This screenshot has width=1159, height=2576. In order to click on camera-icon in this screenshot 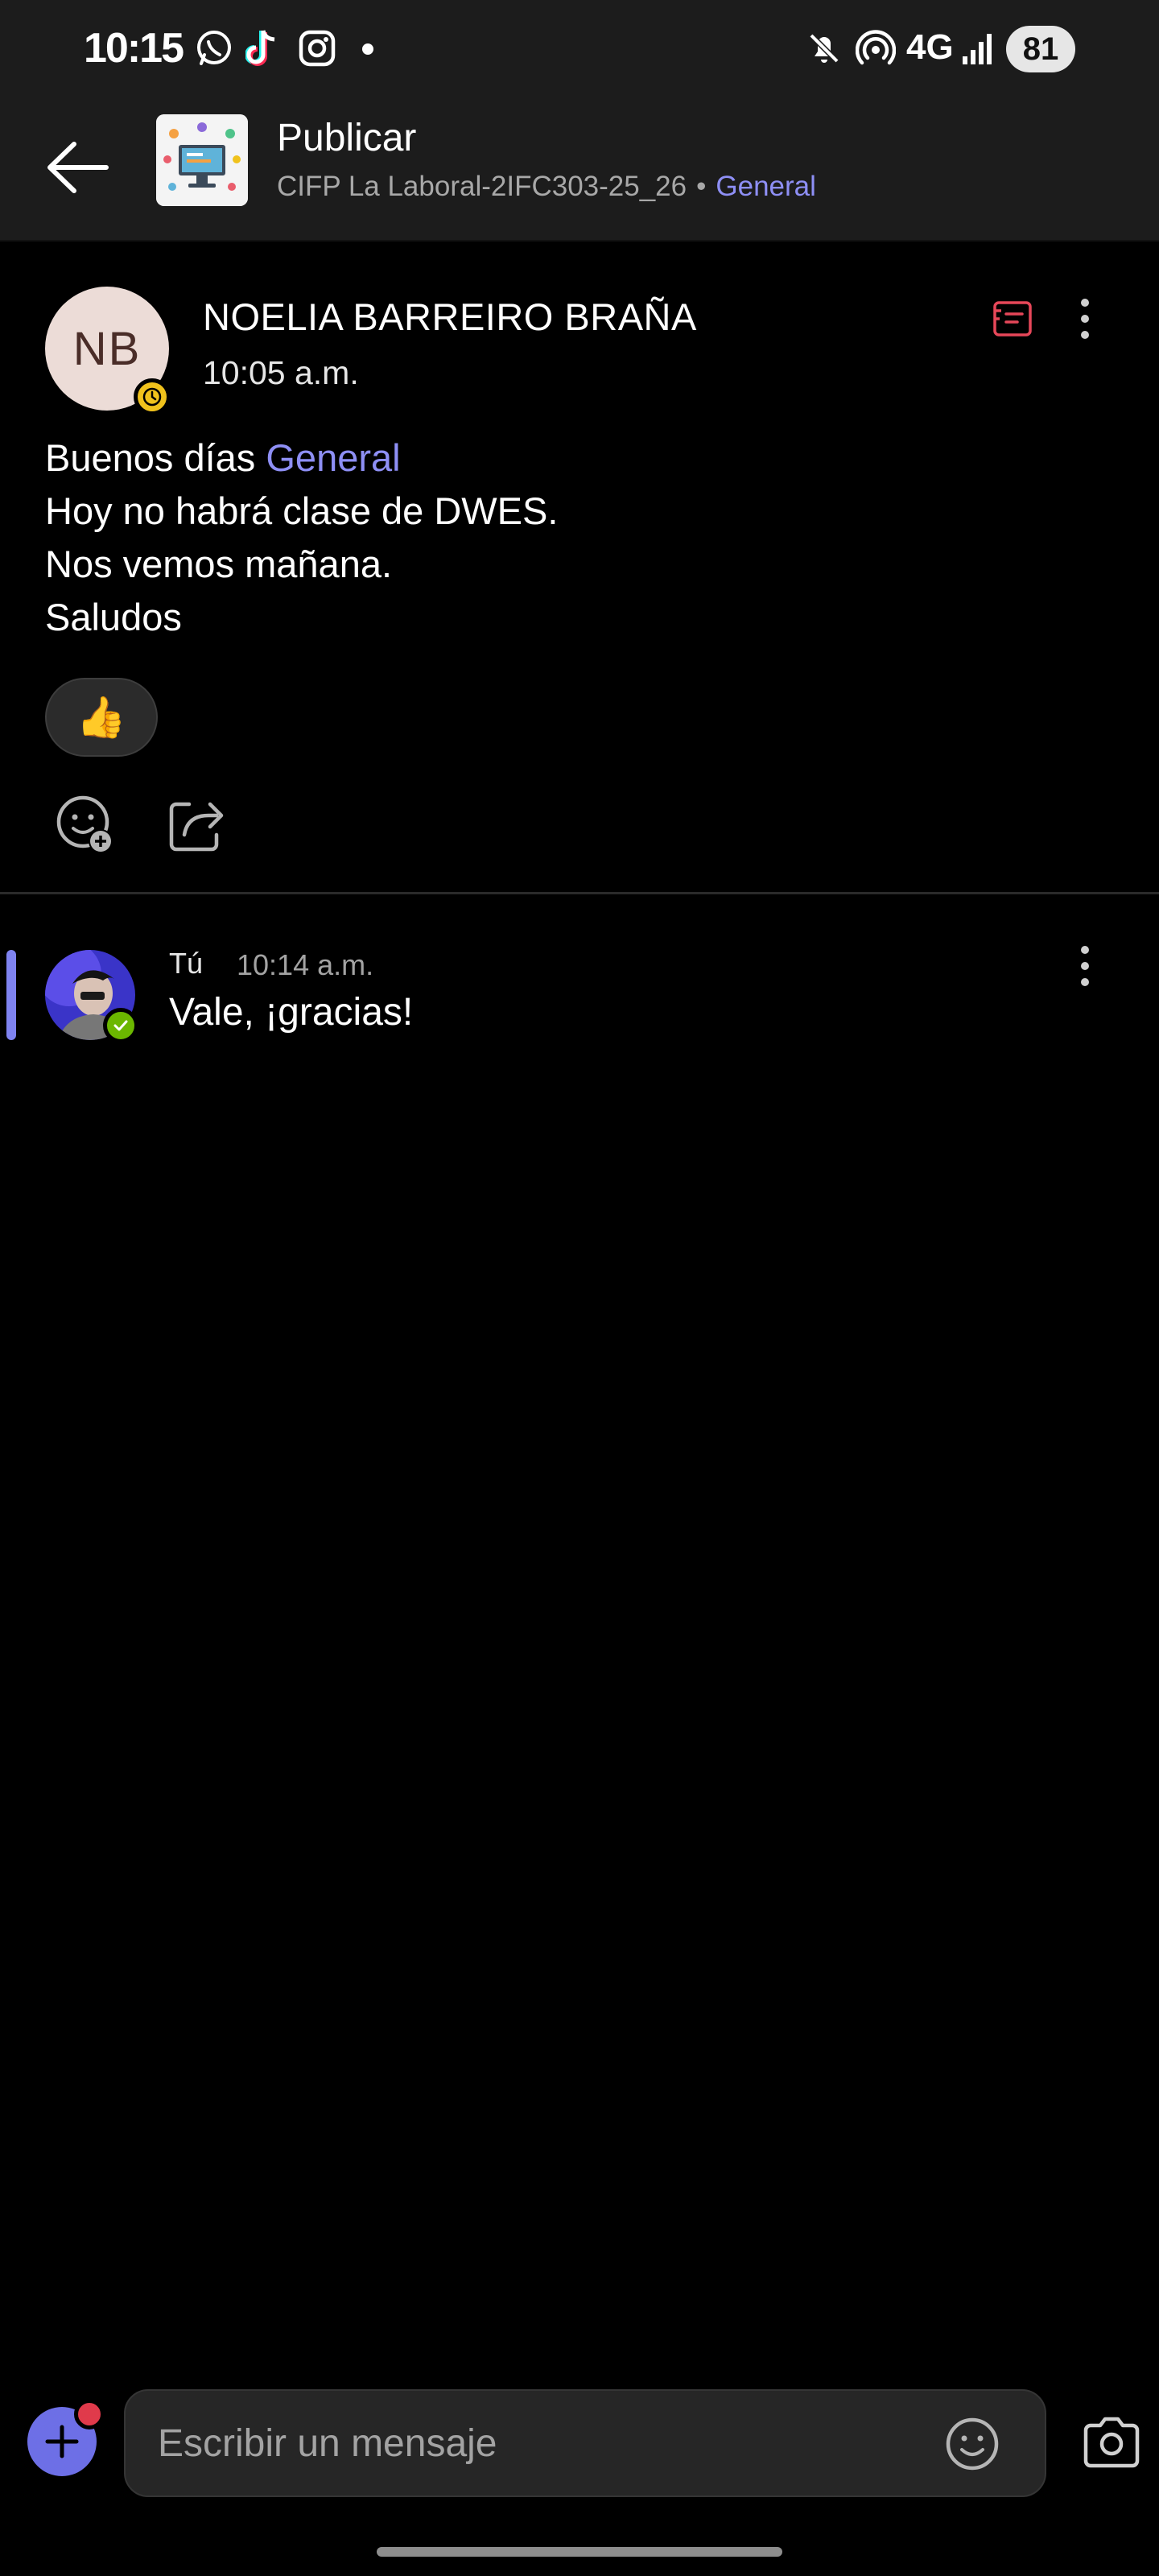, I will do `click(1111, 2442)`.